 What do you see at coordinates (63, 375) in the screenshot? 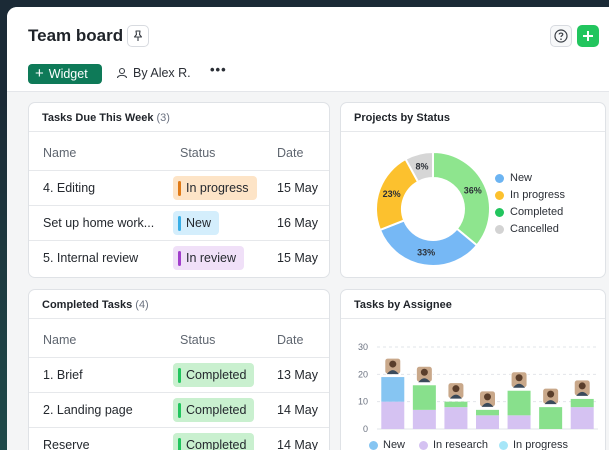
I see `task-name: 1. Brief` at bounding box center [63, 375].